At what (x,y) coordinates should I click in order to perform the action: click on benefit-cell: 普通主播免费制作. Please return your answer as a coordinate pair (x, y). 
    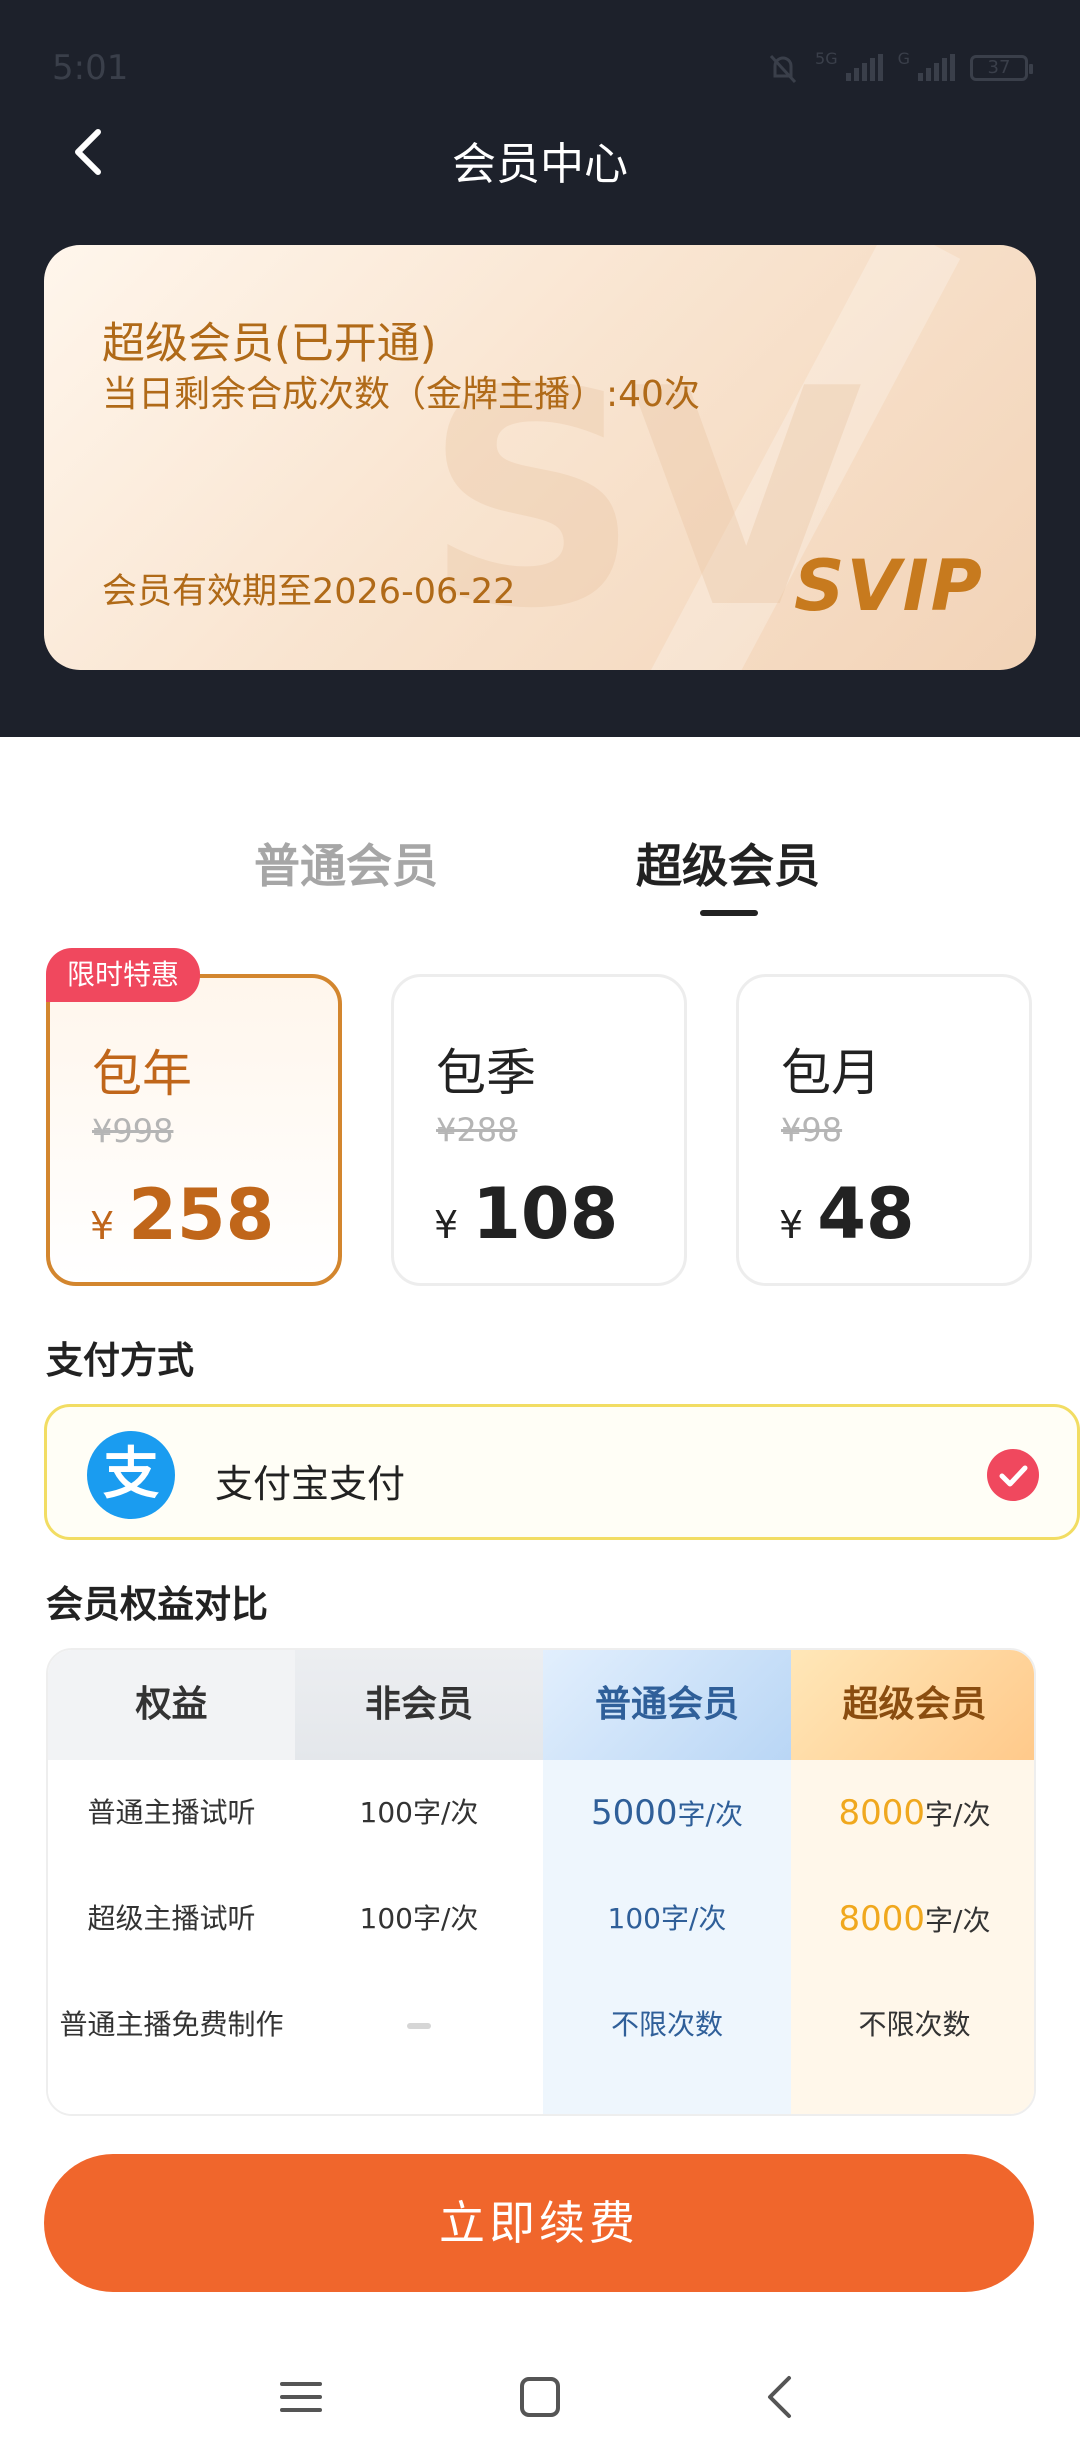
    Looking at the image, I should click on (171, 2024).